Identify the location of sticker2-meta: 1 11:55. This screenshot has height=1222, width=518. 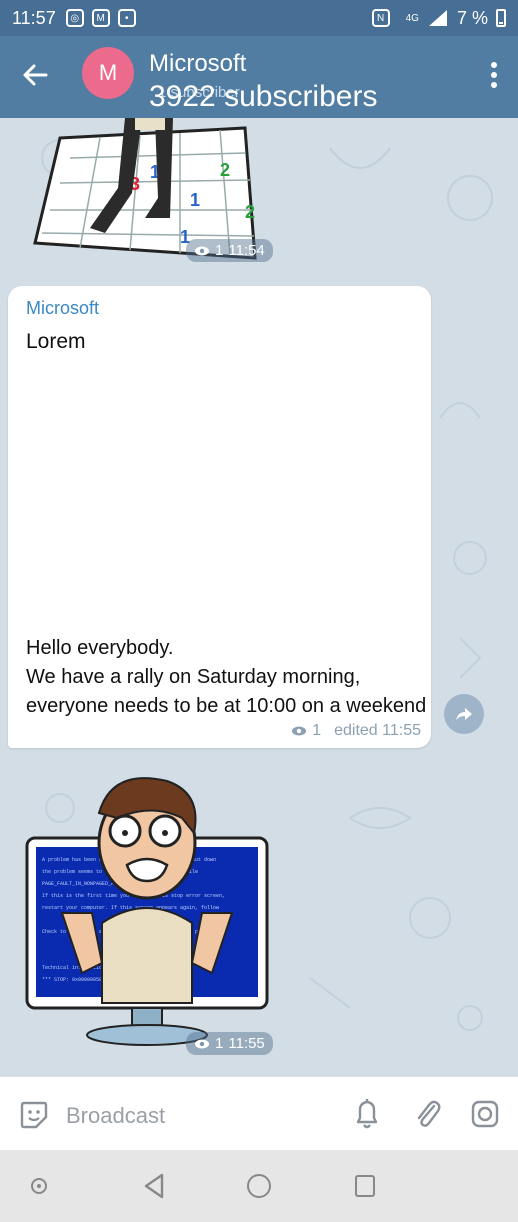
(229, 1043).